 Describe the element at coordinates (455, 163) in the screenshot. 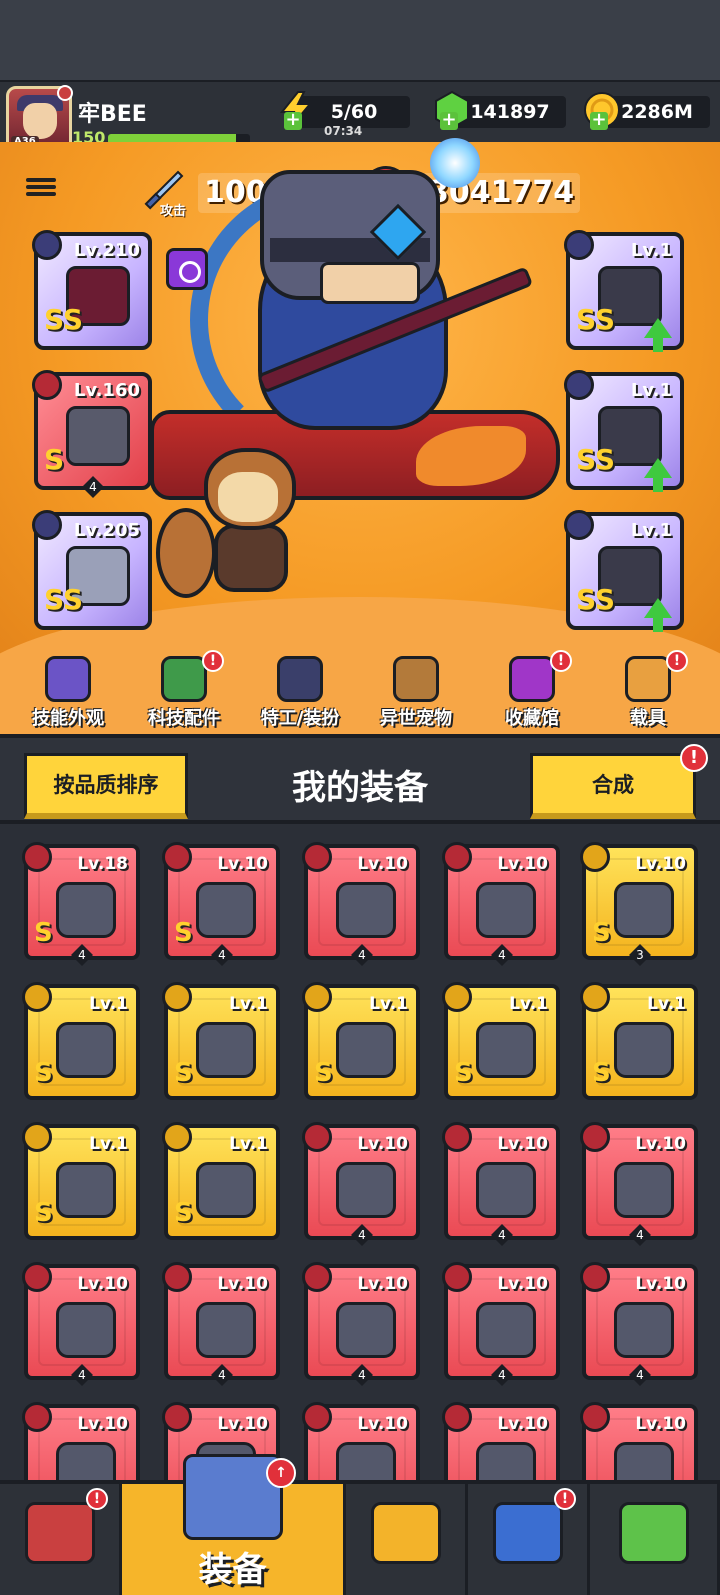

I see `hero-orb` at that location.